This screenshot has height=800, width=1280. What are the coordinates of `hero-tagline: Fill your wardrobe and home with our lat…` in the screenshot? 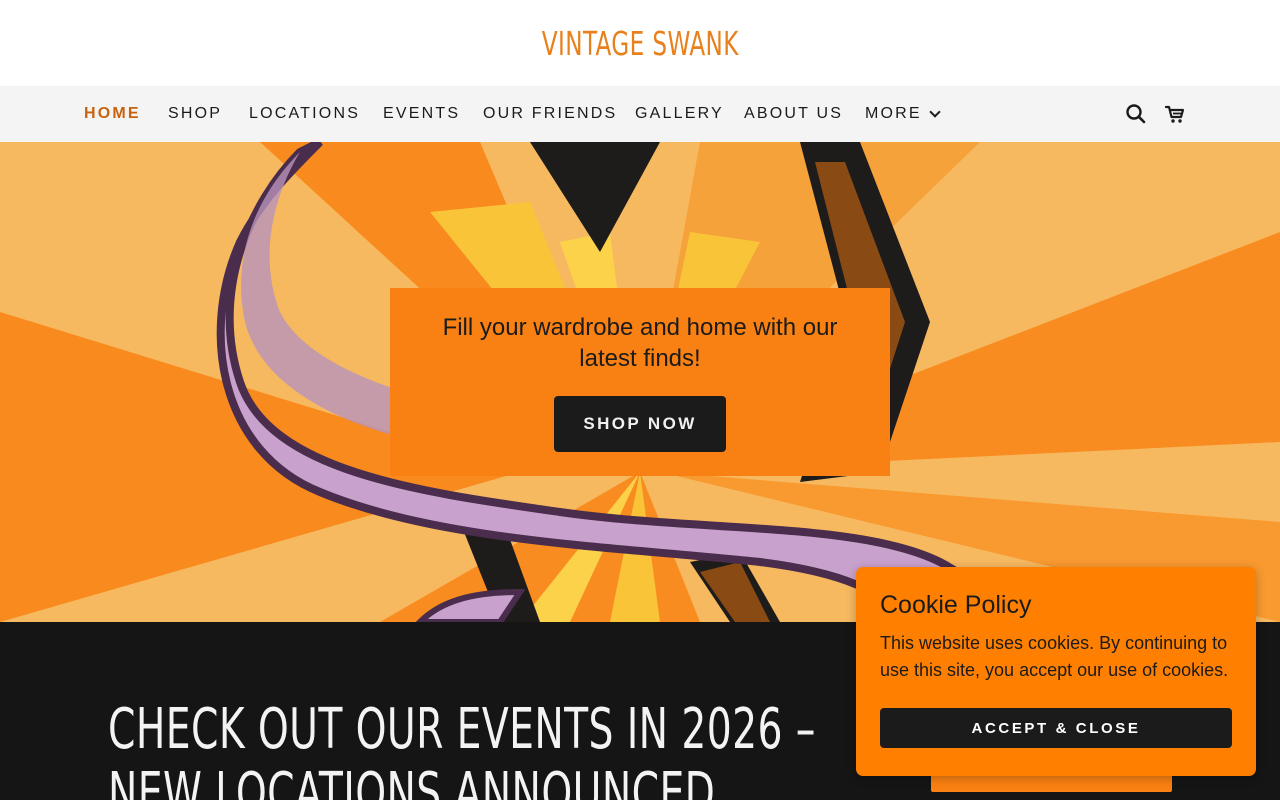 It's located at (640, 343).